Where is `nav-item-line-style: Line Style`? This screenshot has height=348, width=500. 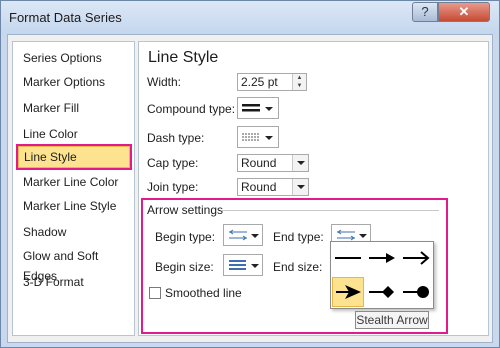 nav-item-line-style: Line Style is located at coordinates (74, 157).